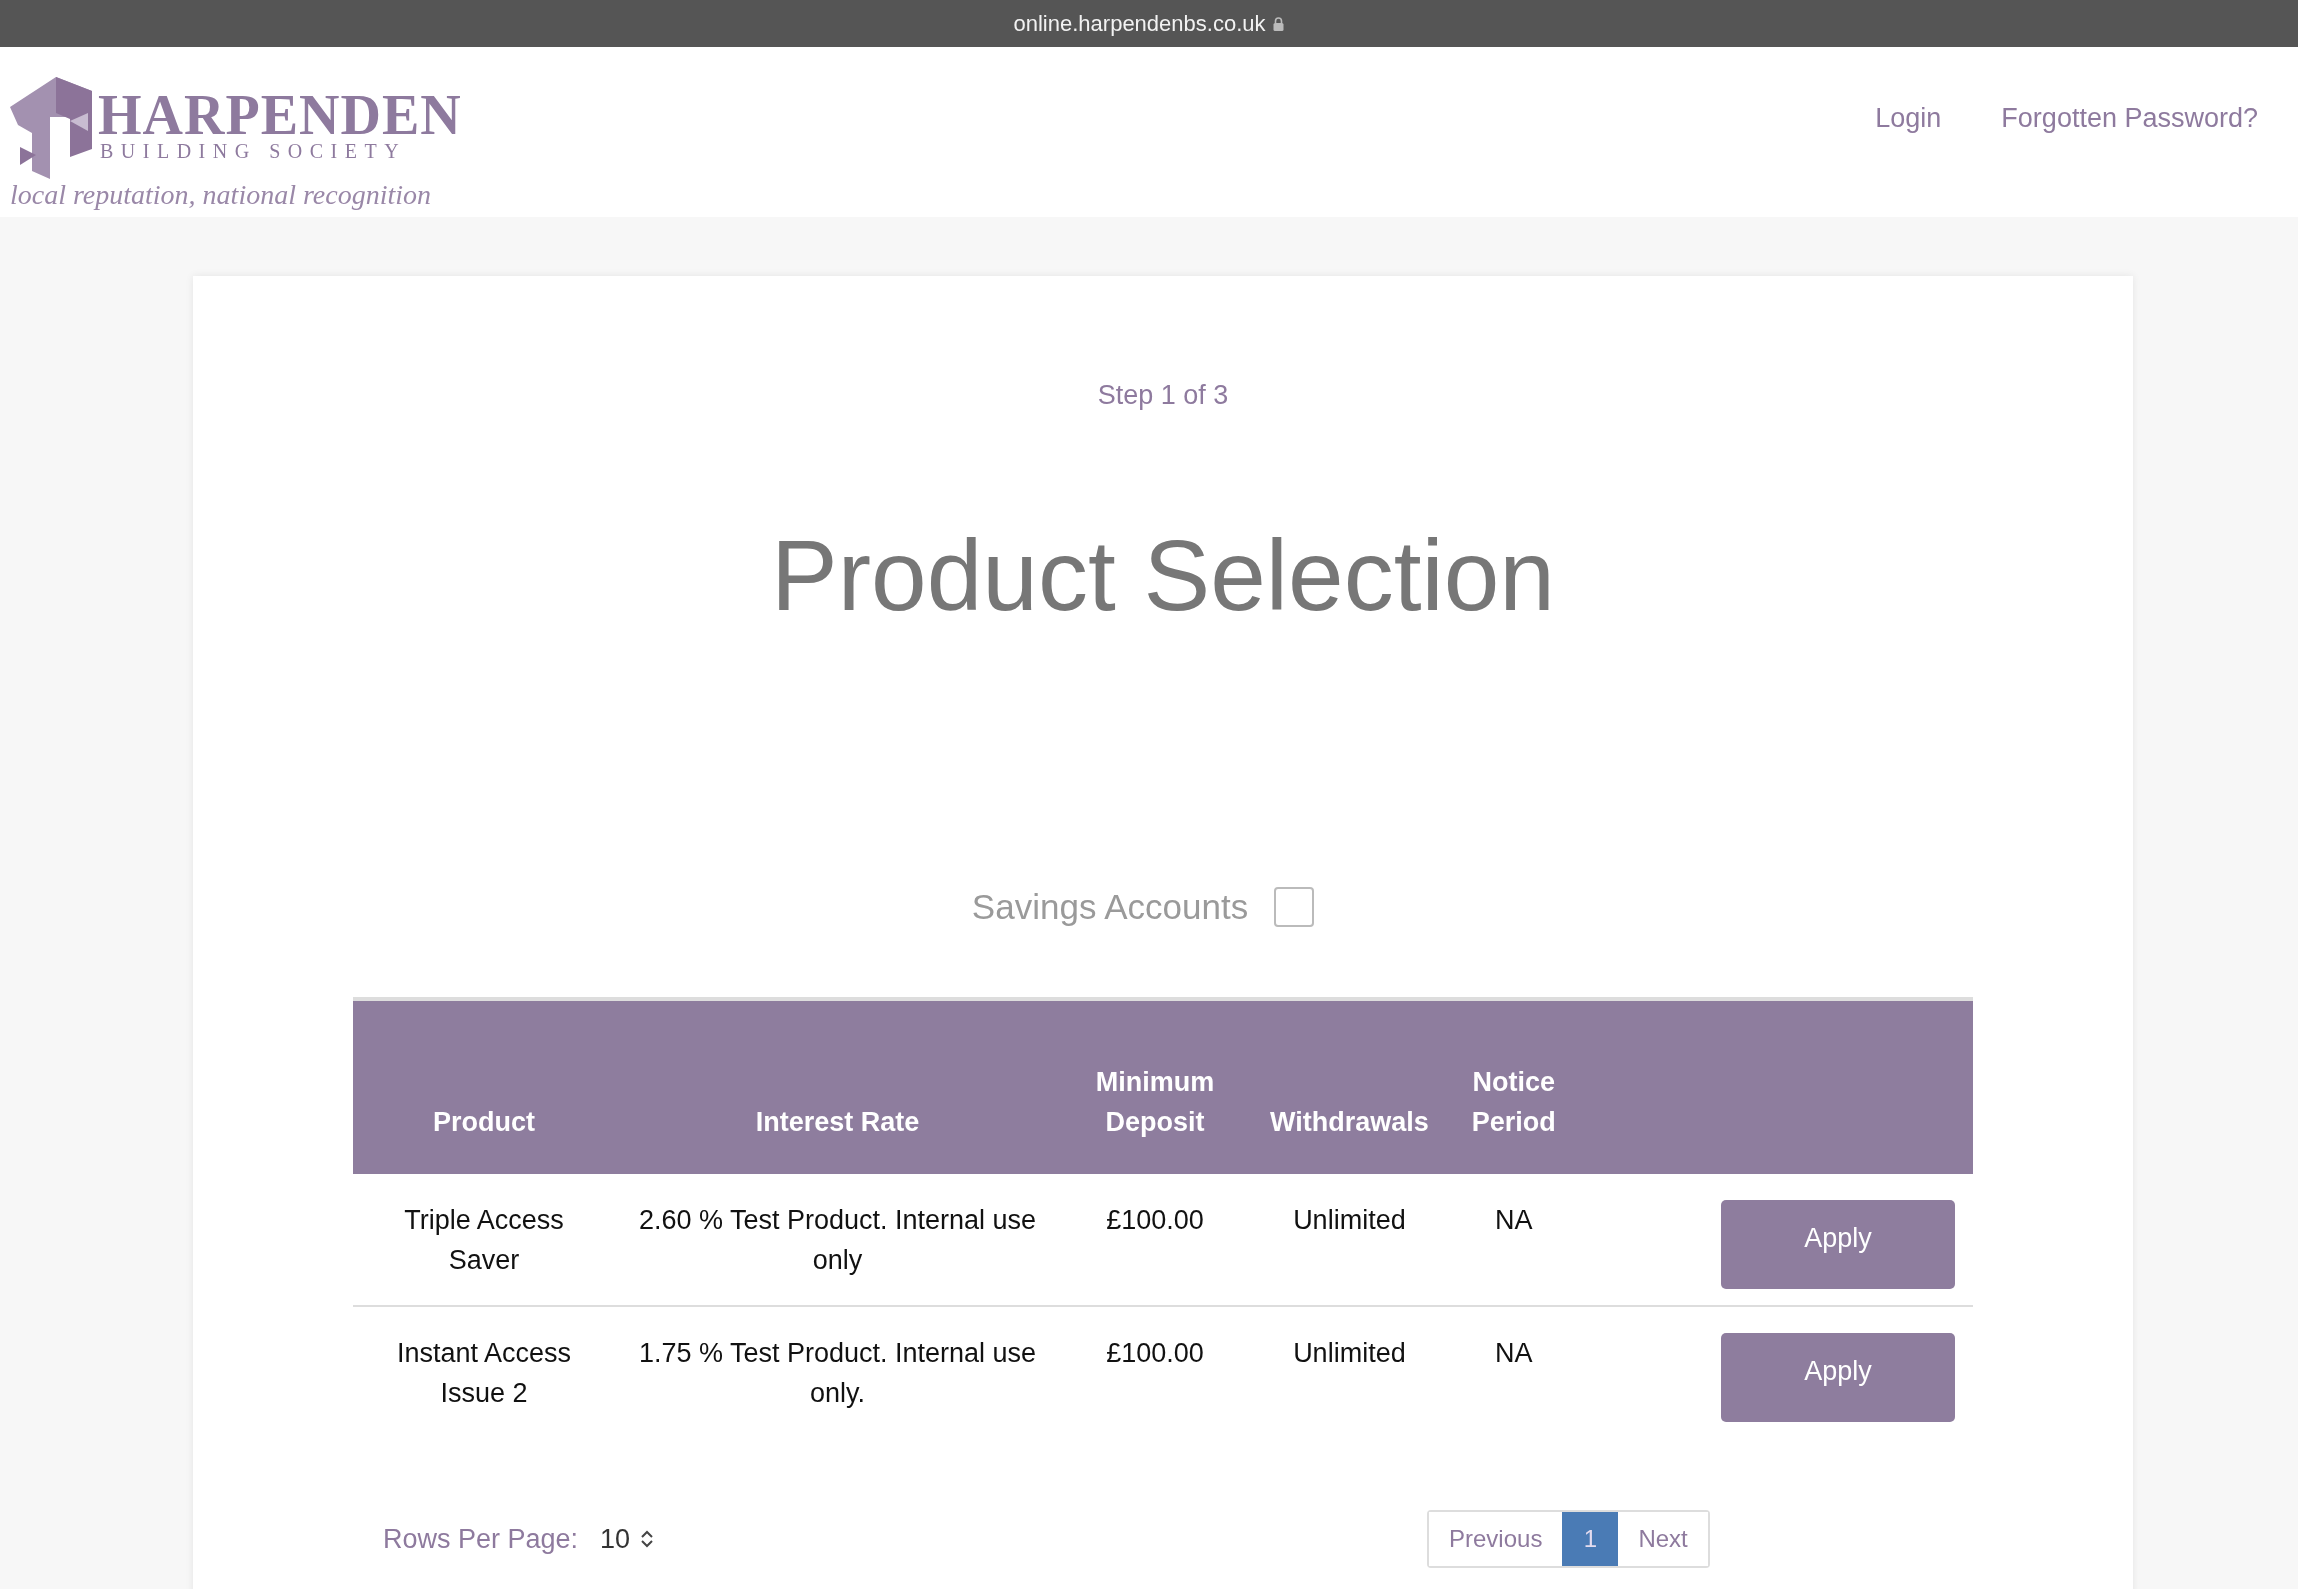  What do you see at coordinates (484, 1240) in the screenshot?
I see `table-cell: Triple Access Saver` at bounding box center [484, 1240].